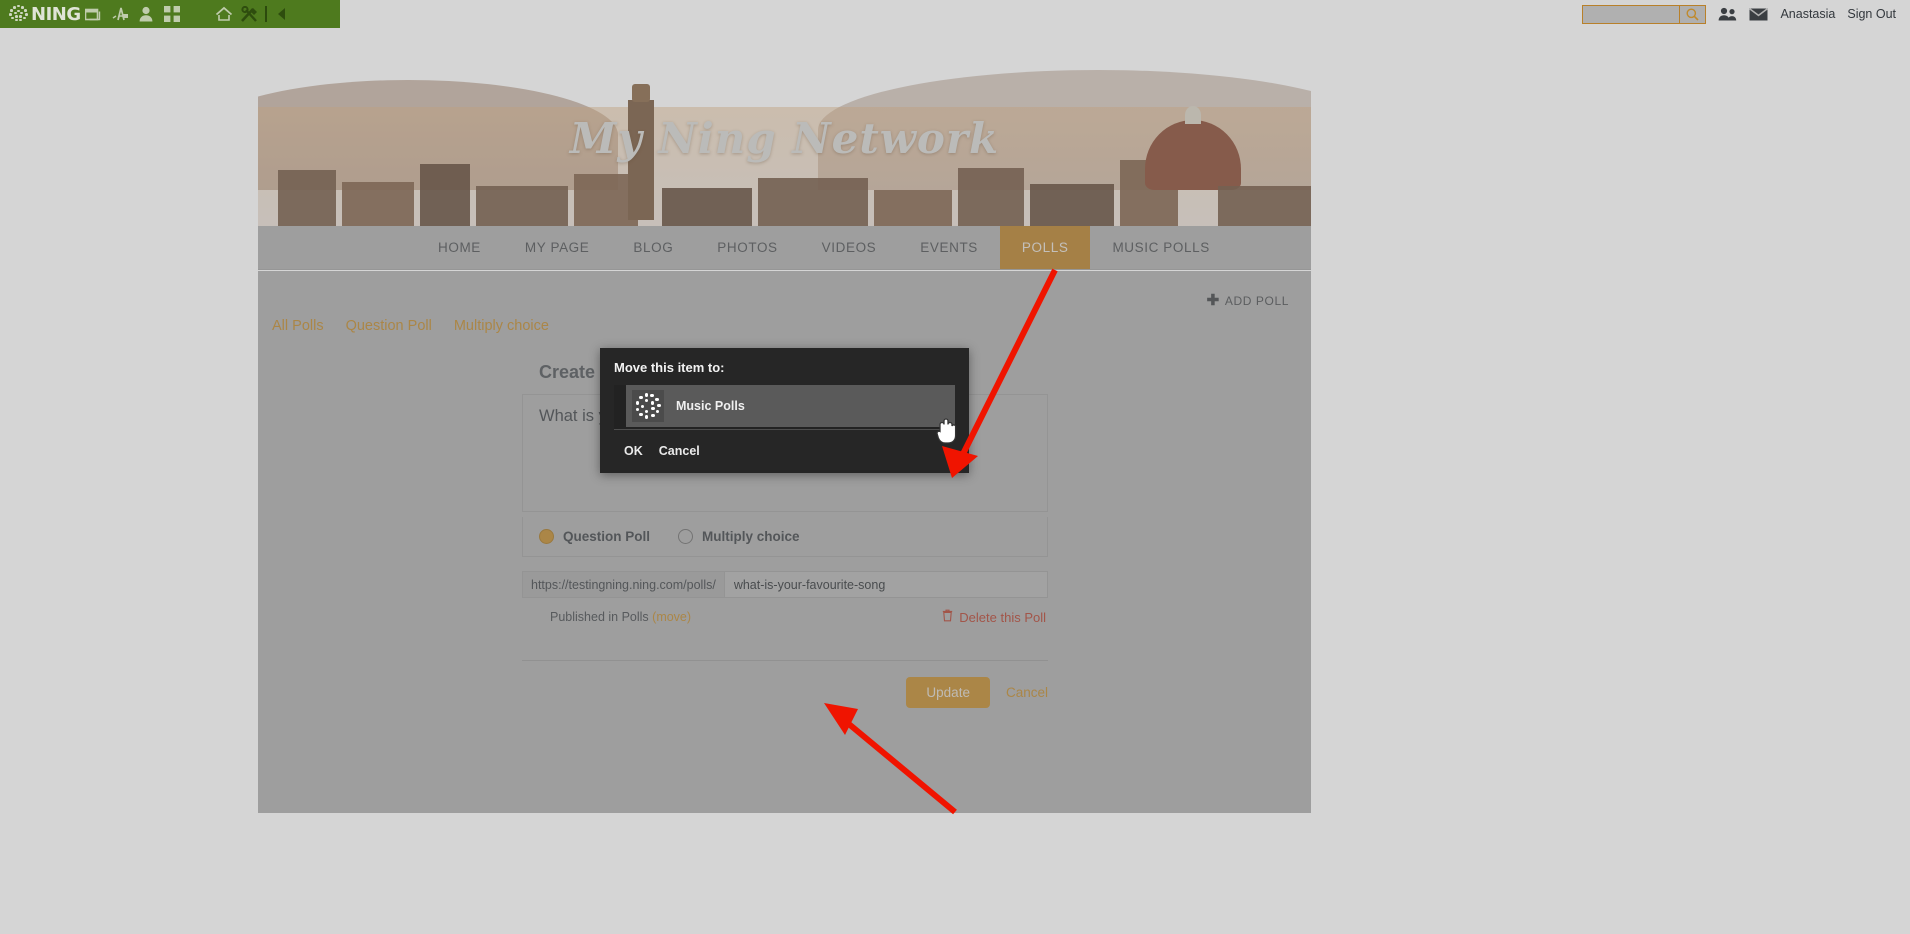 The width and height of the screenshot is (1910, 934). Describe the element at coordinates (648, 406) in the screenshot. I see `ning-spinner-icon` at that location.